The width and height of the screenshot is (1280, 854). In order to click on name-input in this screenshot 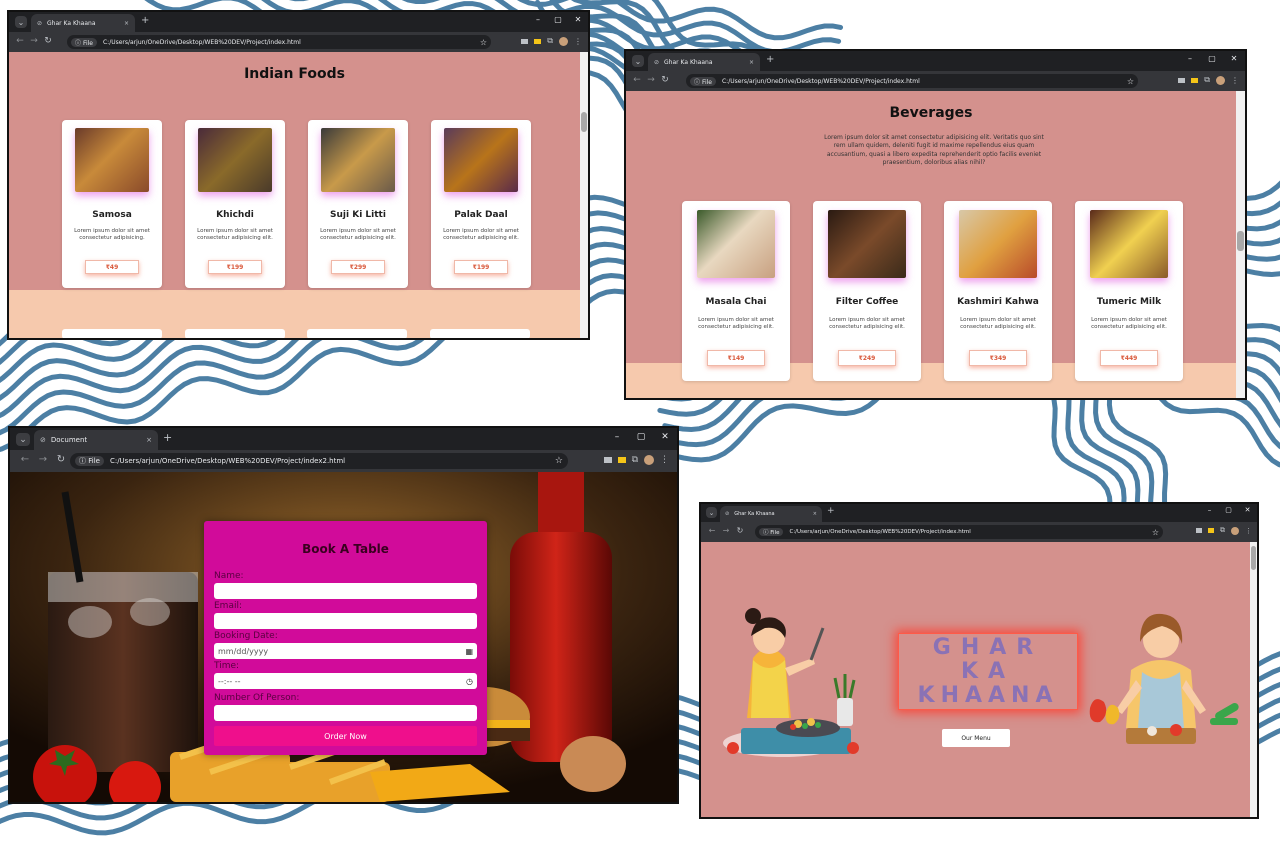, I will do `click(345, 591)`.